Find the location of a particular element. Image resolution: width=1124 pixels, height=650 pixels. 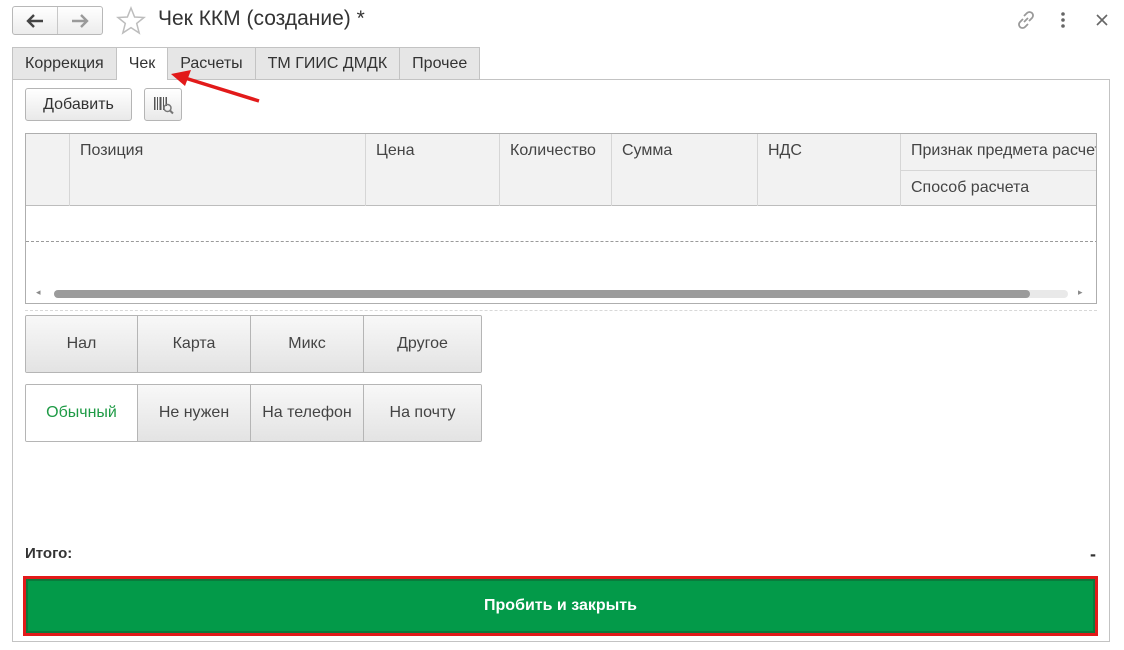

star-icon is located at coordinates (131, 21).